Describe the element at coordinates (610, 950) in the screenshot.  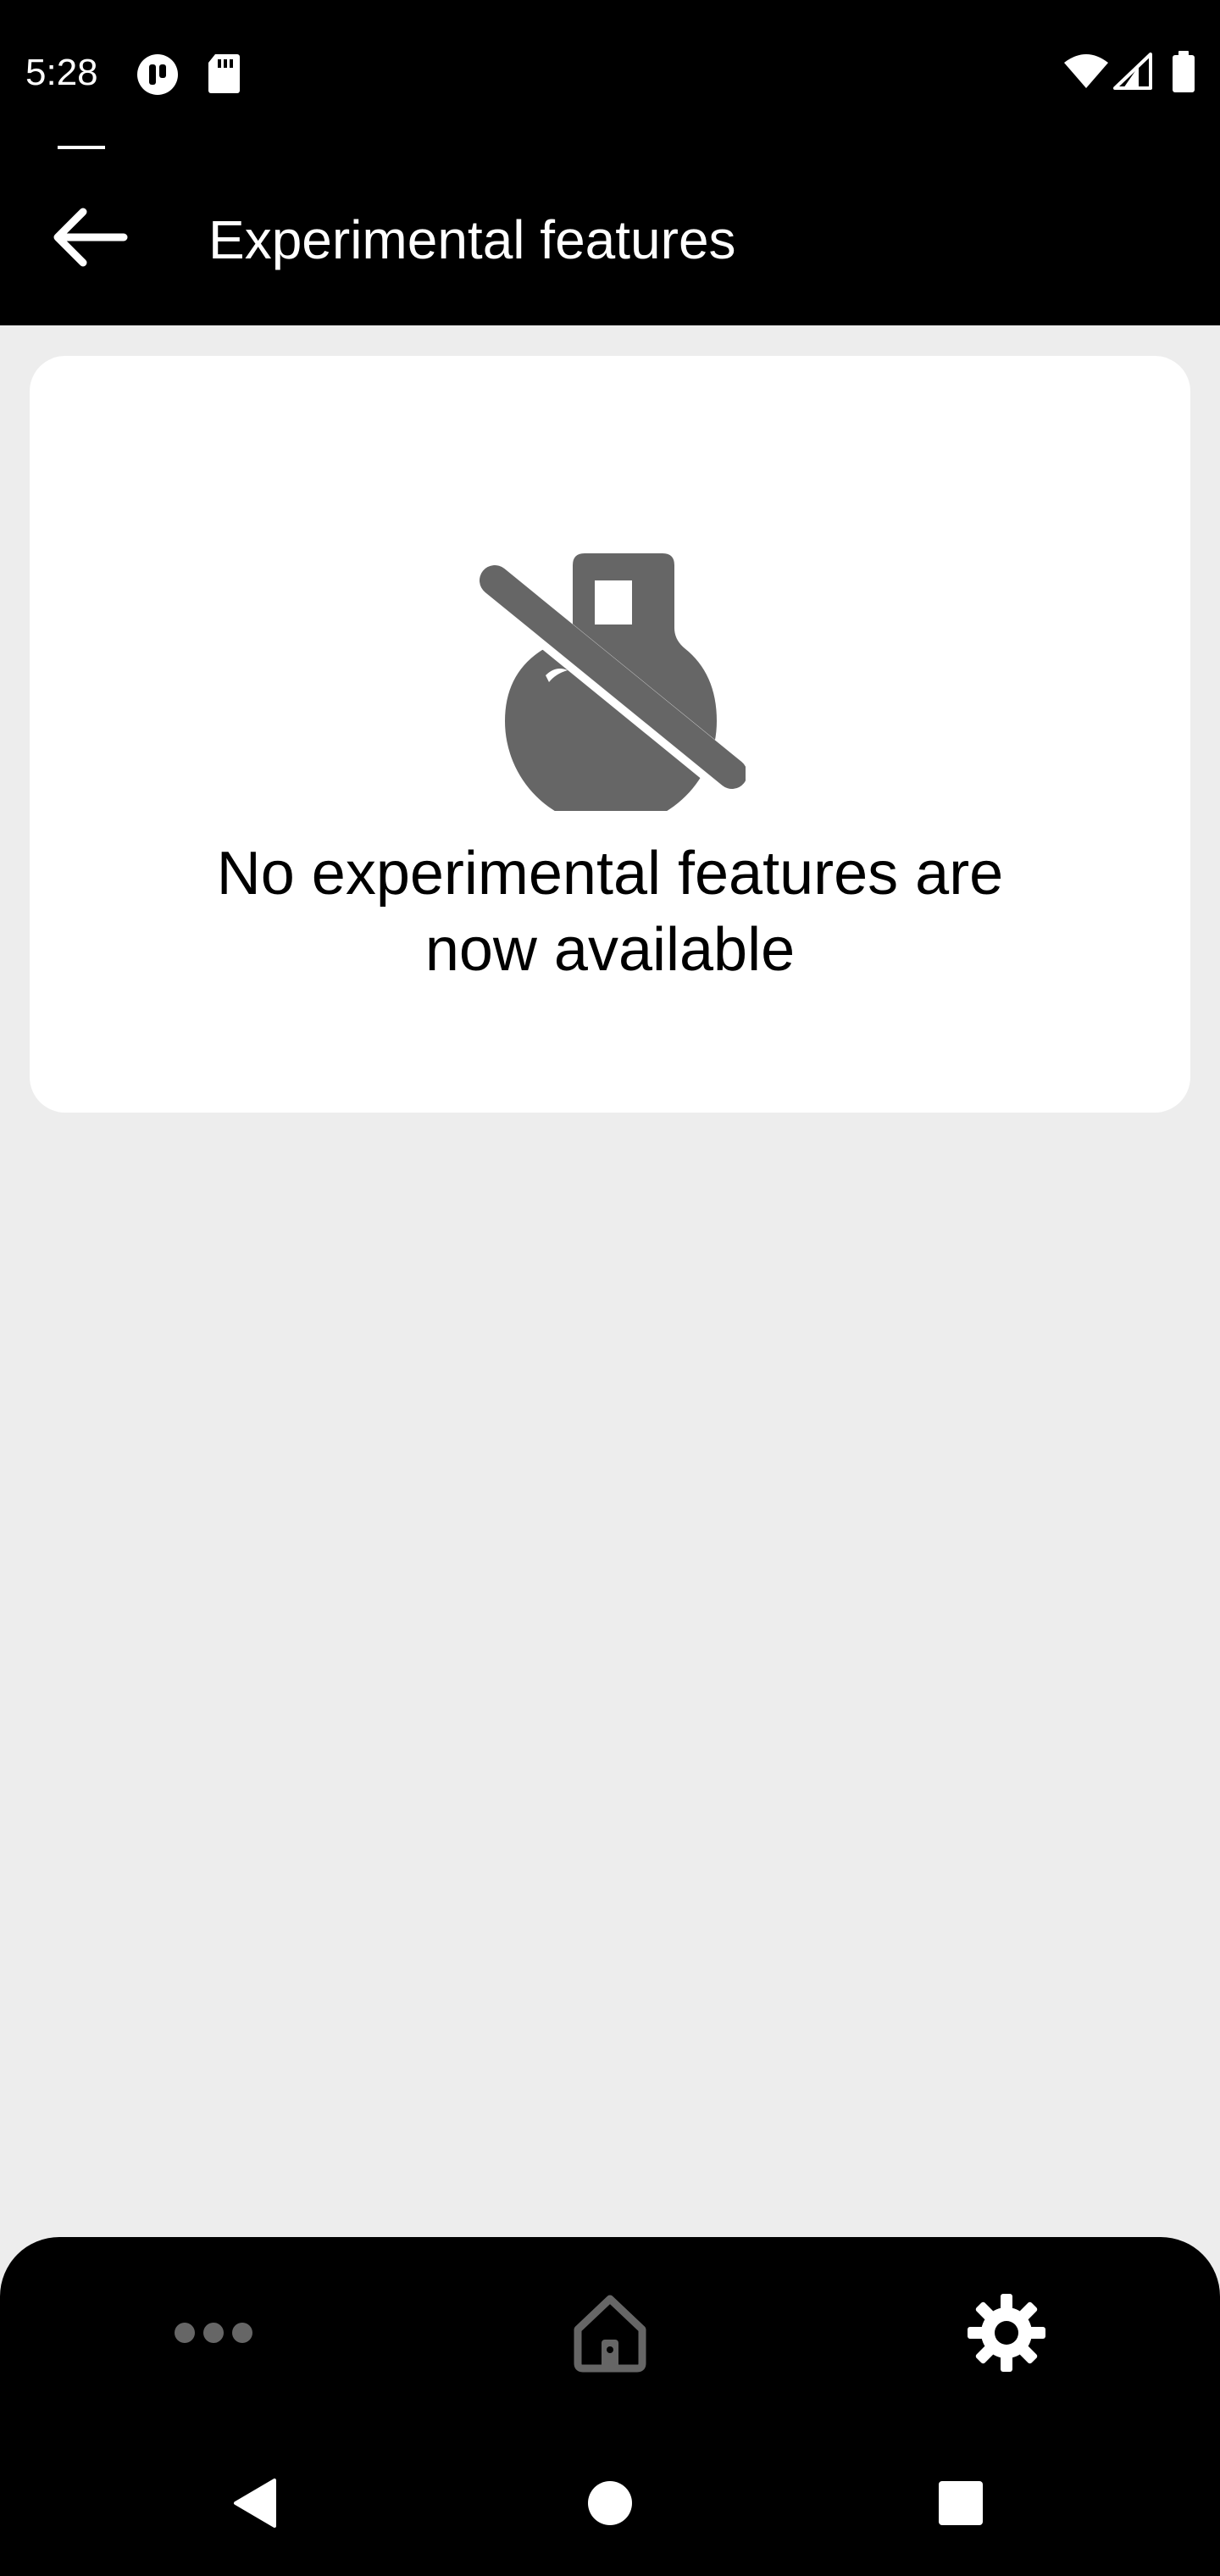
I see `empty-message-line-2: now available` at that location.